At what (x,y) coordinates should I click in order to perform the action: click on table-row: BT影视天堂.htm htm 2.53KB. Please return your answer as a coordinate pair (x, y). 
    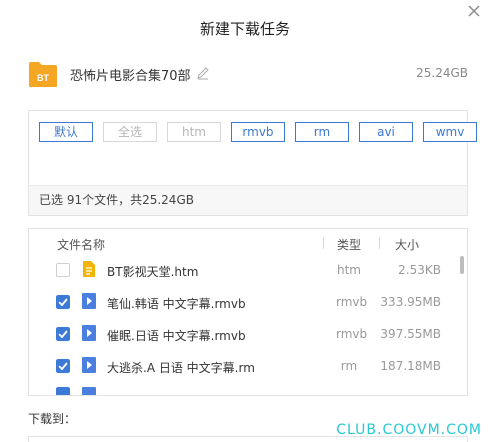
    Looking at the image, I should click on (248, 271).